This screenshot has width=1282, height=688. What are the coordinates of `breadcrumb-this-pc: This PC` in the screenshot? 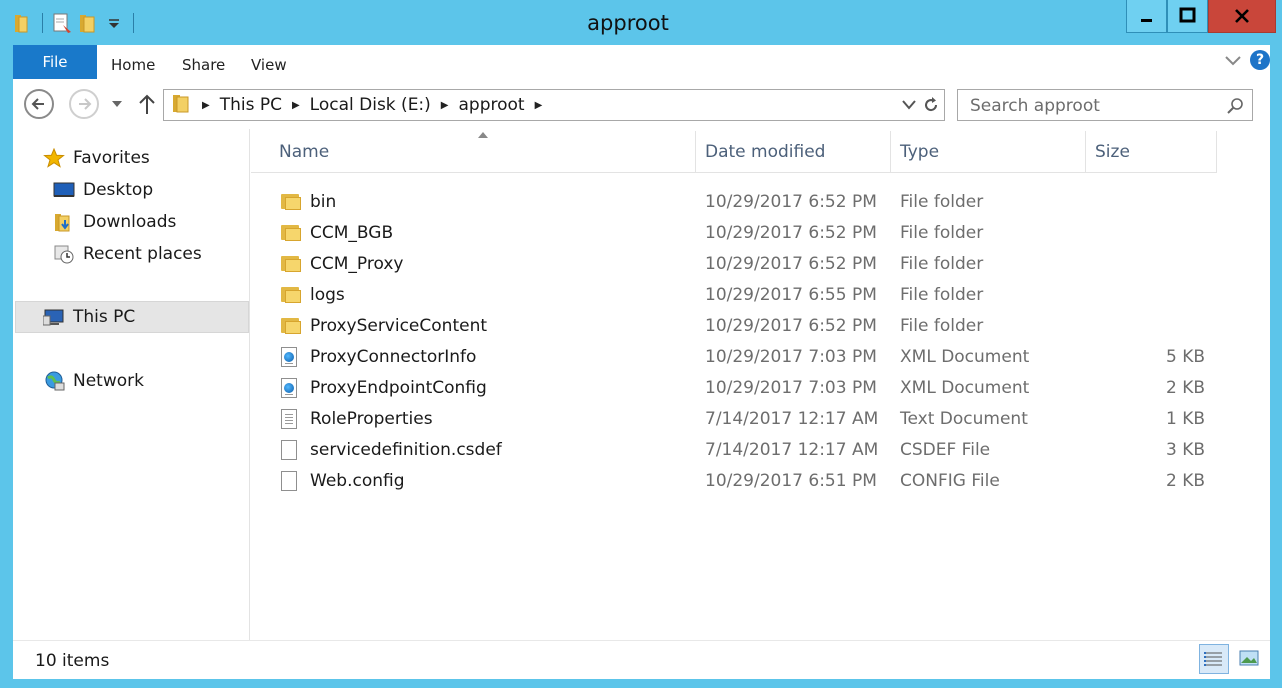 It's located at (251, 105).